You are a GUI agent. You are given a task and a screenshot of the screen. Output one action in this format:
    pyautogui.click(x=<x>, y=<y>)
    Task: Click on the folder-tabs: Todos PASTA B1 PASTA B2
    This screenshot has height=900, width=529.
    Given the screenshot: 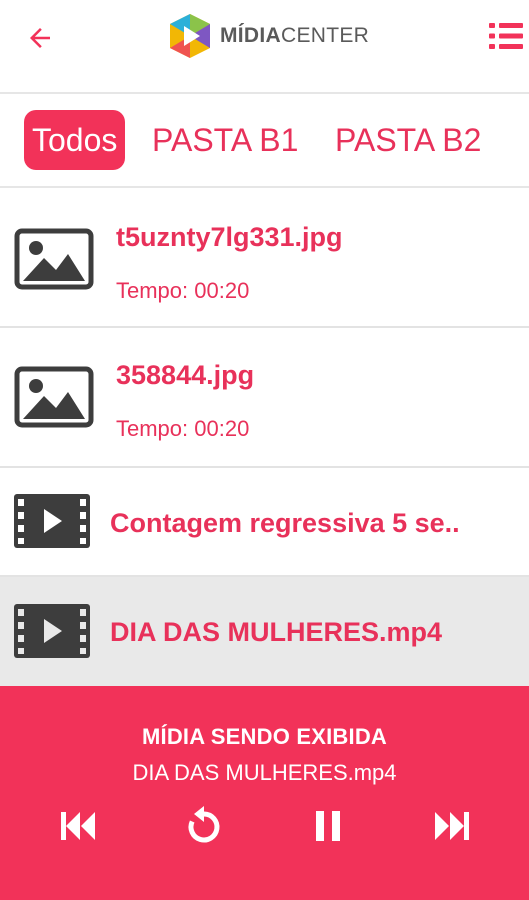 What is the action you would take?
    pyautogui.click(x=264, y=142)
    